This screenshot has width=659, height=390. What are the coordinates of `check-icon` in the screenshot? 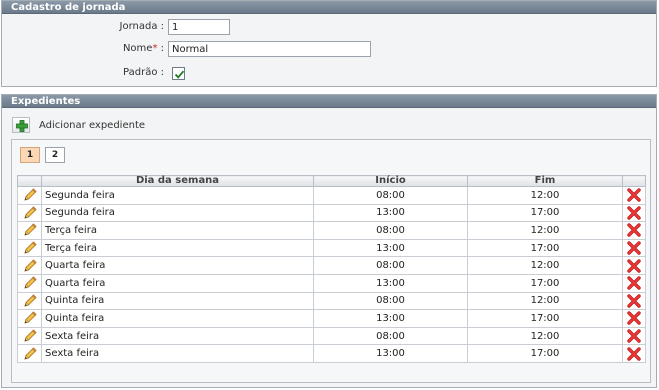 It's located at (179, 74).